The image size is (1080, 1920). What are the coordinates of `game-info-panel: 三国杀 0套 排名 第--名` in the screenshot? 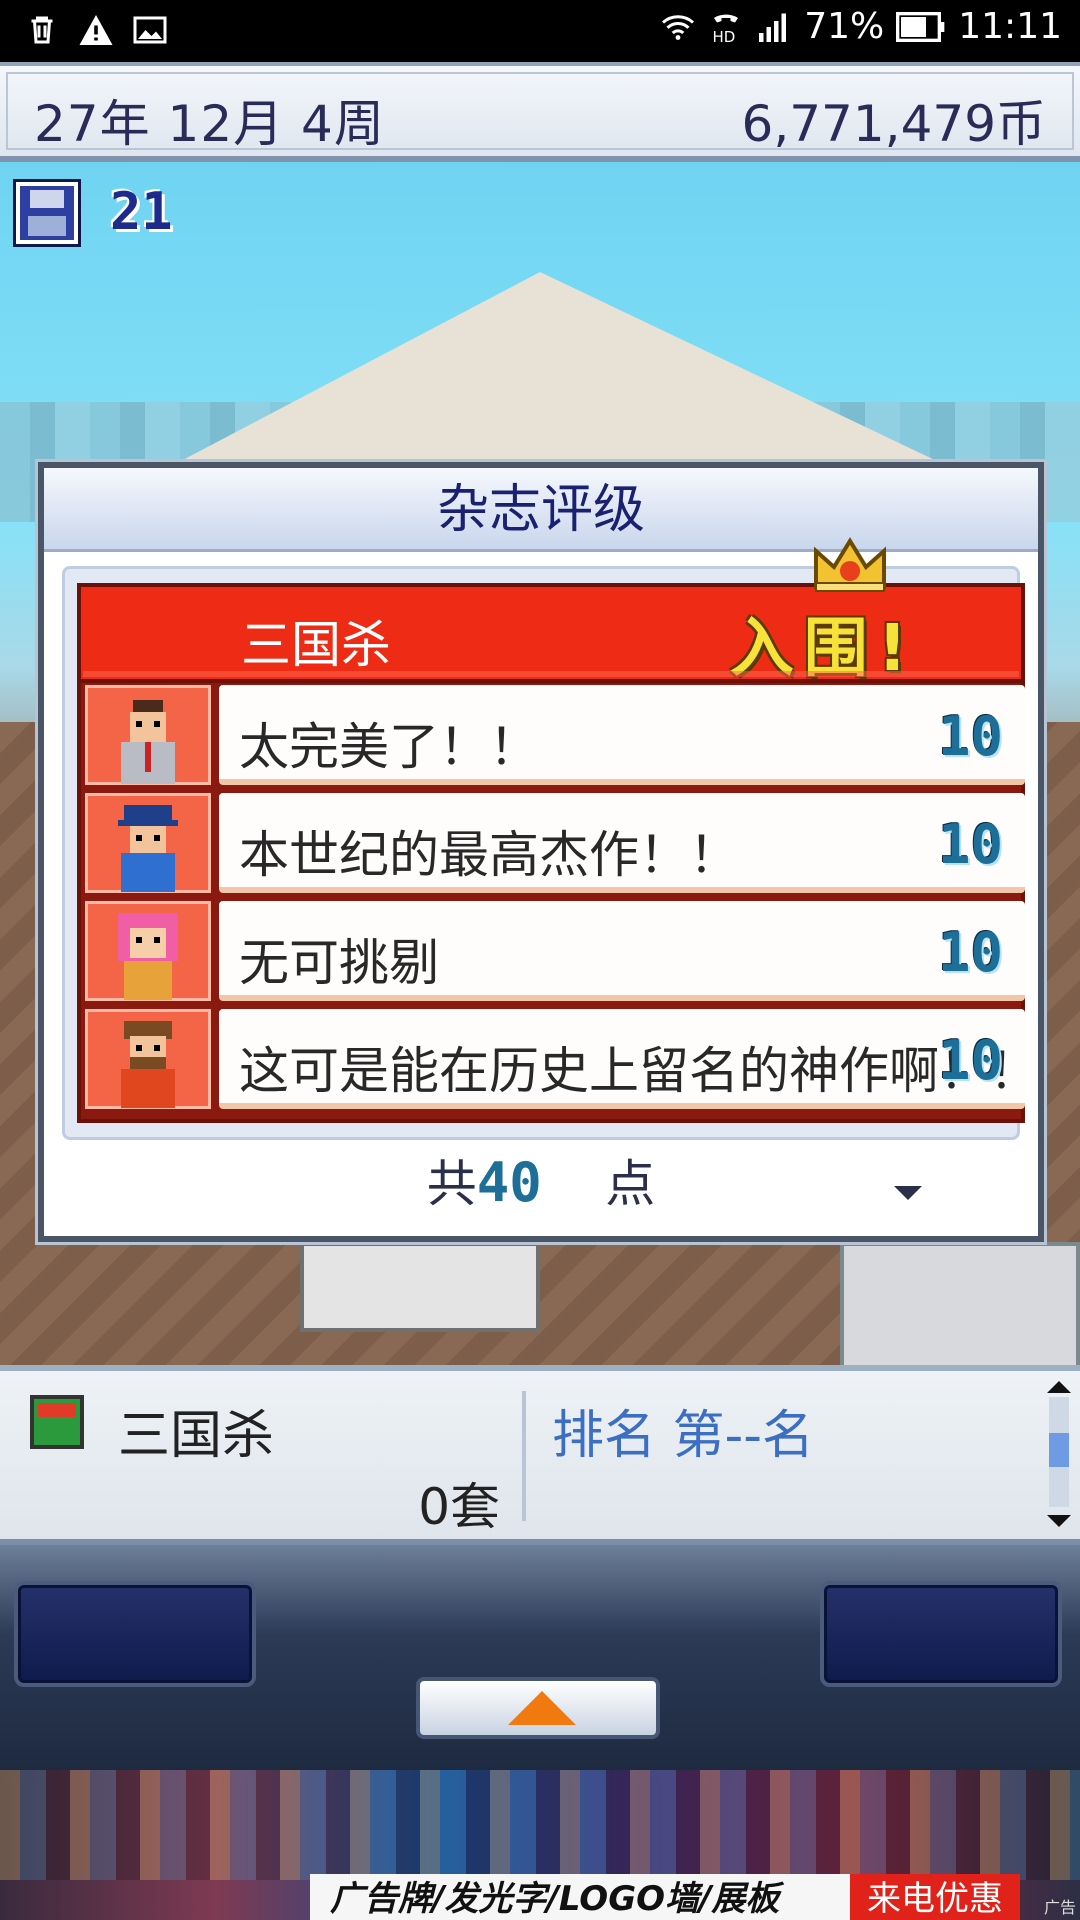 It's located at (540, 1455).